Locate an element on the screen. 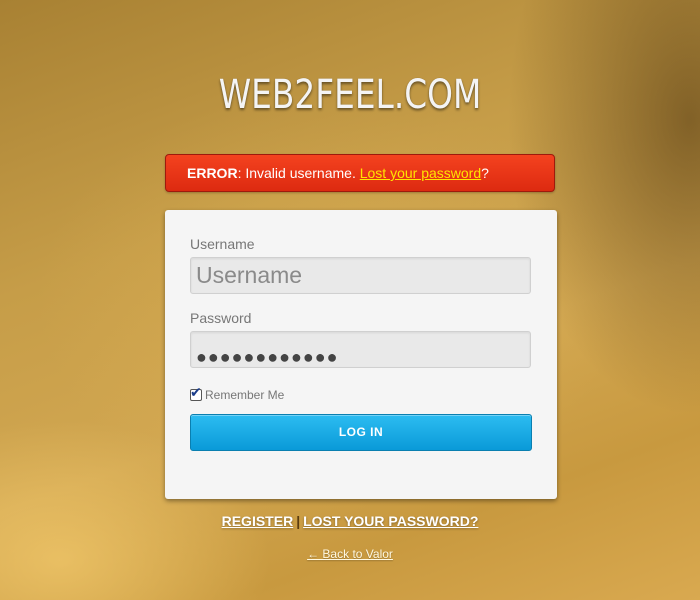  remember-me-row: ✔ Remember Me is located at coordinates (237, 394).